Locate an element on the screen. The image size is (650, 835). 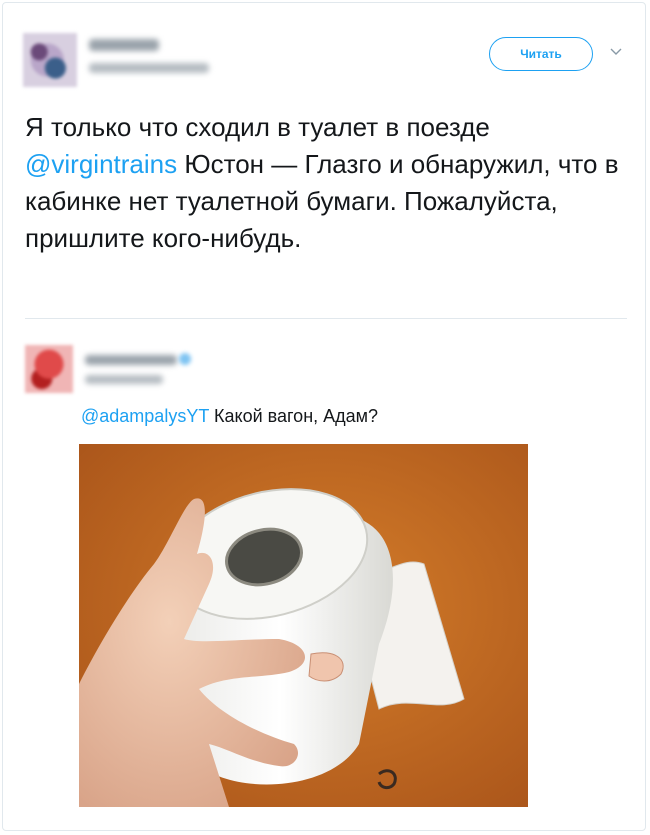
mention-link: @virgintrains is located at coordinates (101, 164).